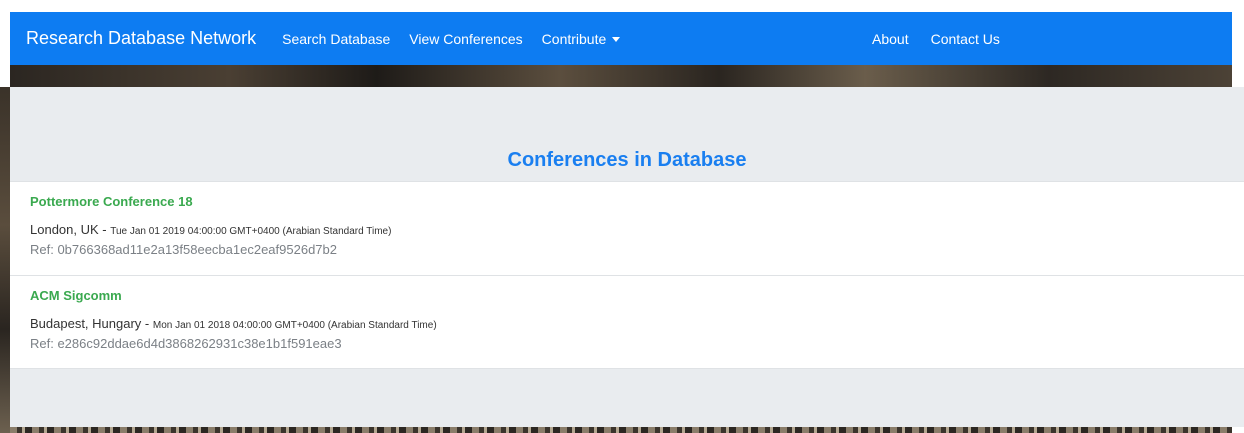 The image size is (1244, 433). Describe the element at coordinates (5, 260) in the screenshot. I see `background-photo-left` at that location.